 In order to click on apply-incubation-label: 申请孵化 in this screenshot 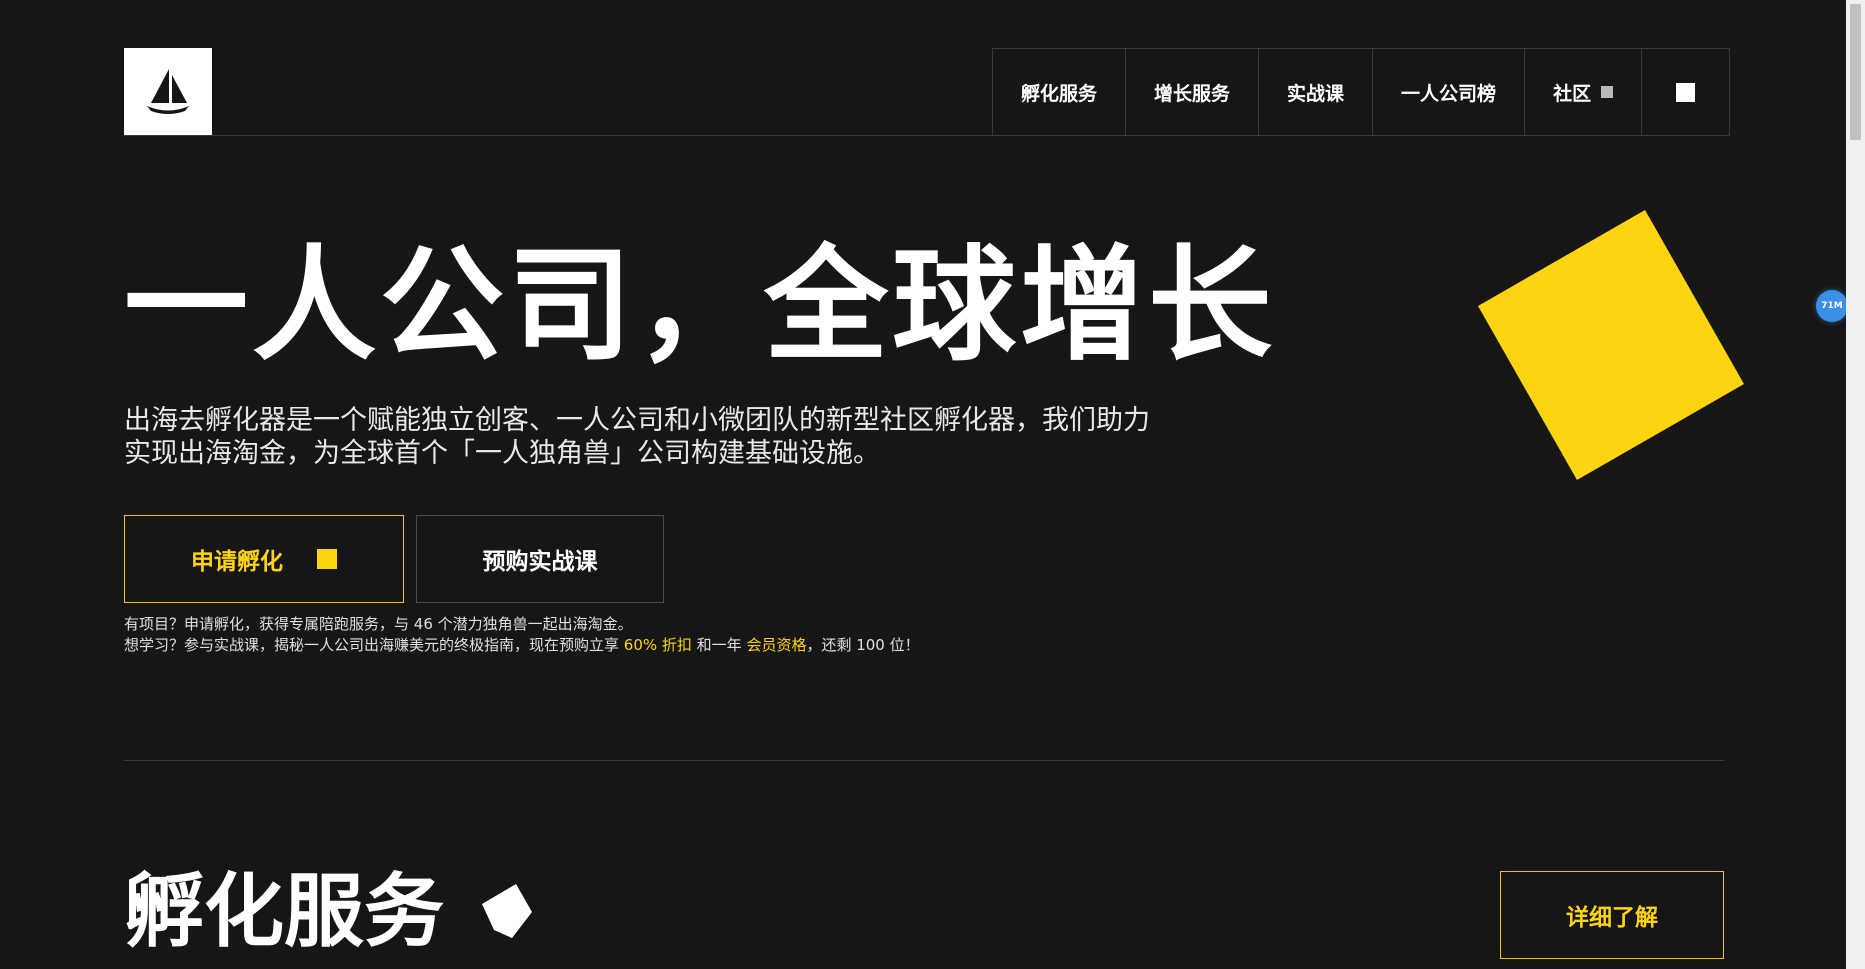, I will do `click(237, 562)`.